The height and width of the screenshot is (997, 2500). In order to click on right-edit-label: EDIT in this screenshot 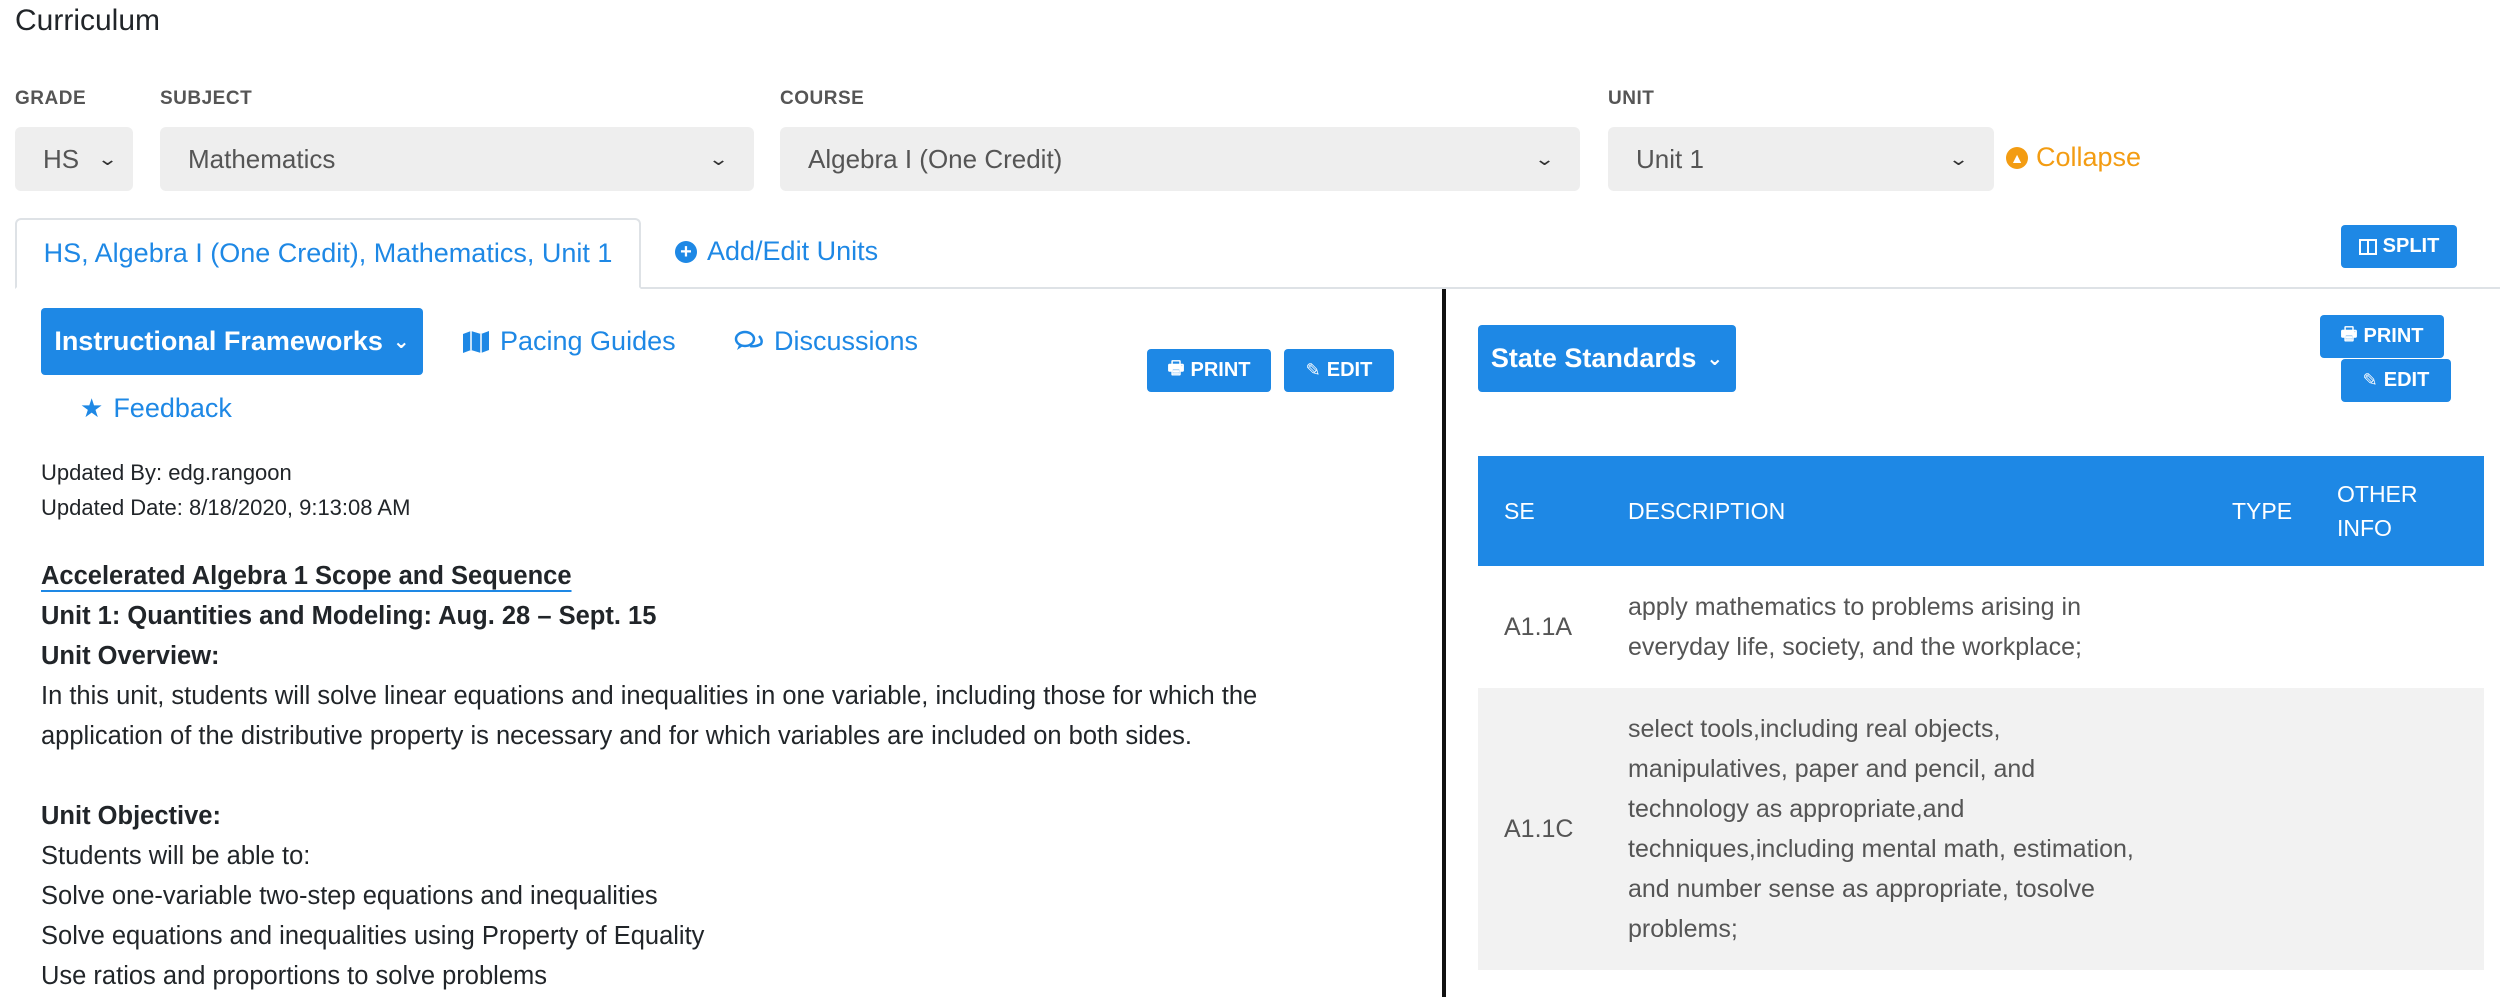, I will do `click(2406, 380)`.